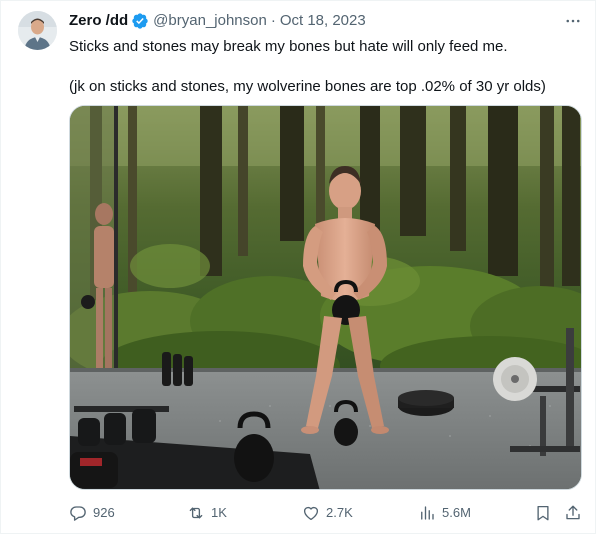 The width and height of the screenshot is (596, 534). I want to click on author-handle: @bryan_johnson, so click(210, 21).